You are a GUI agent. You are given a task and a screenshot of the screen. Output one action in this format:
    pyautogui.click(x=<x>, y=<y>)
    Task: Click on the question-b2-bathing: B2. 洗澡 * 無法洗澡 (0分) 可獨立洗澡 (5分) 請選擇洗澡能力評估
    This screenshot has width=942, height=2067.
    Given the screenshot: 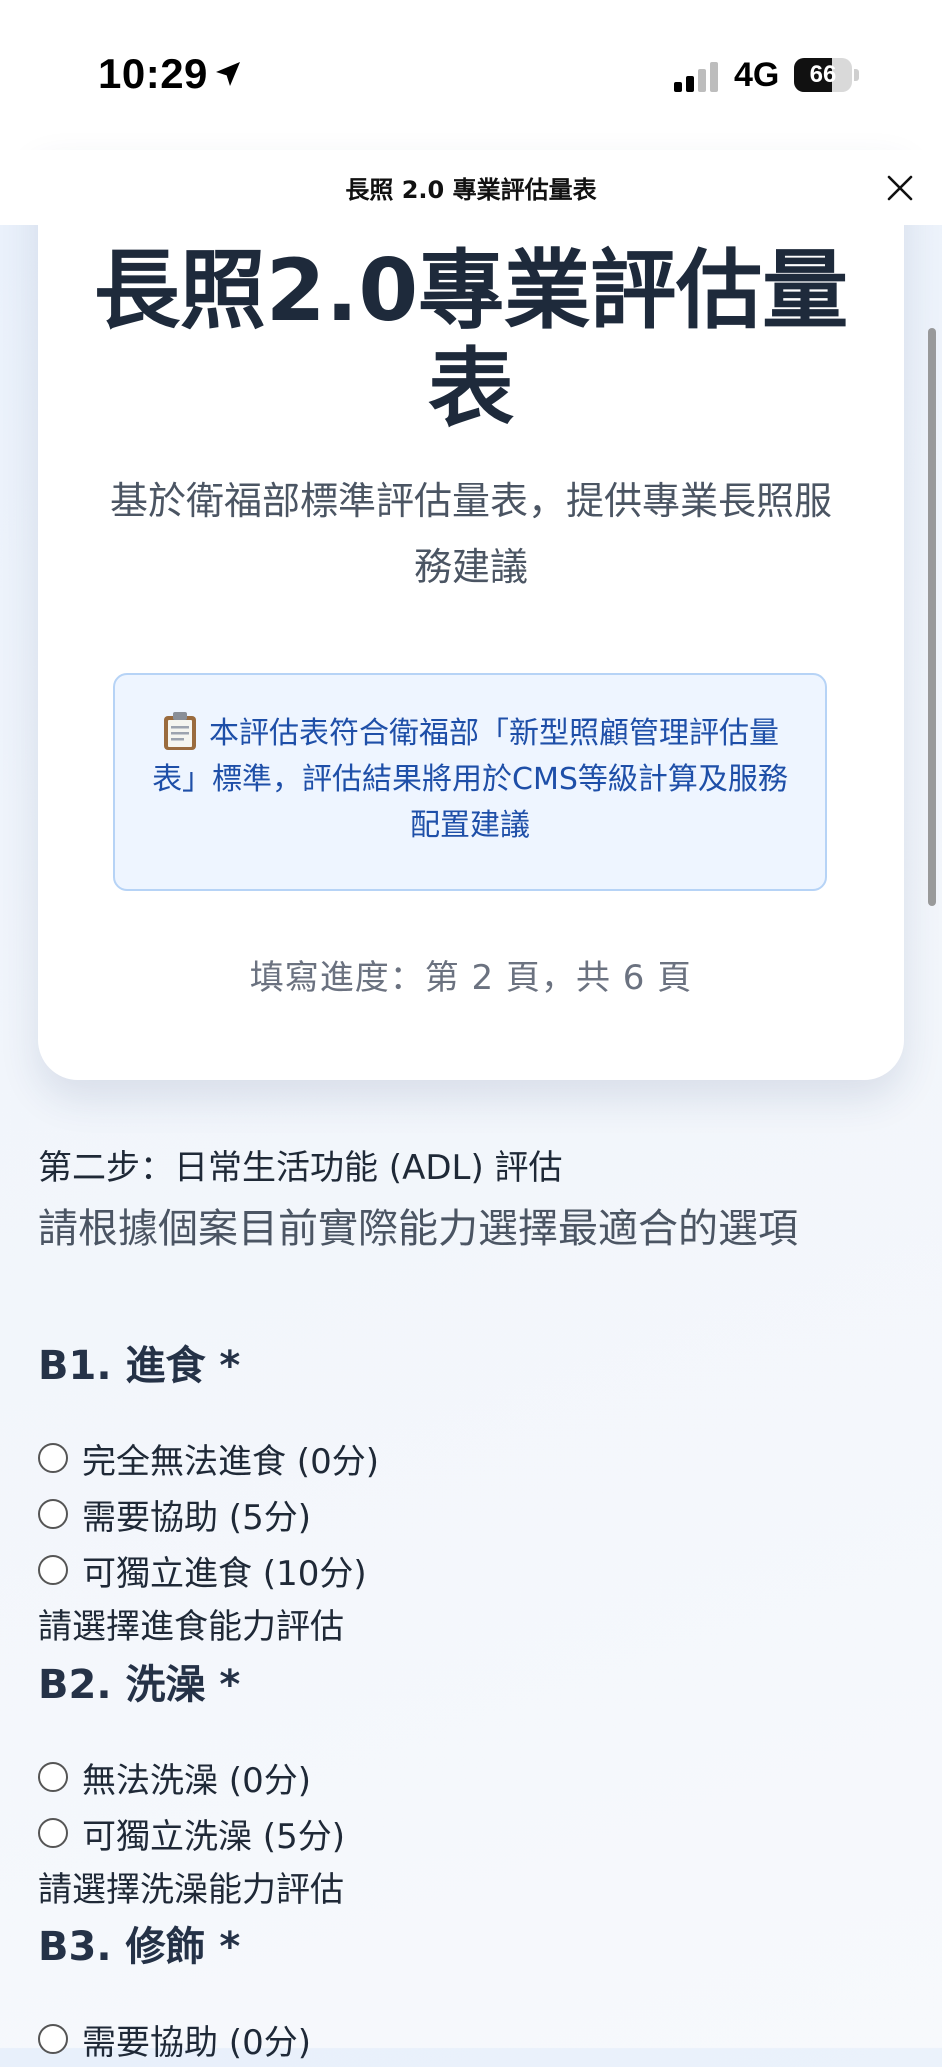 What is the action you would take?
    pyautogui.click(x=468, y=1787)
    